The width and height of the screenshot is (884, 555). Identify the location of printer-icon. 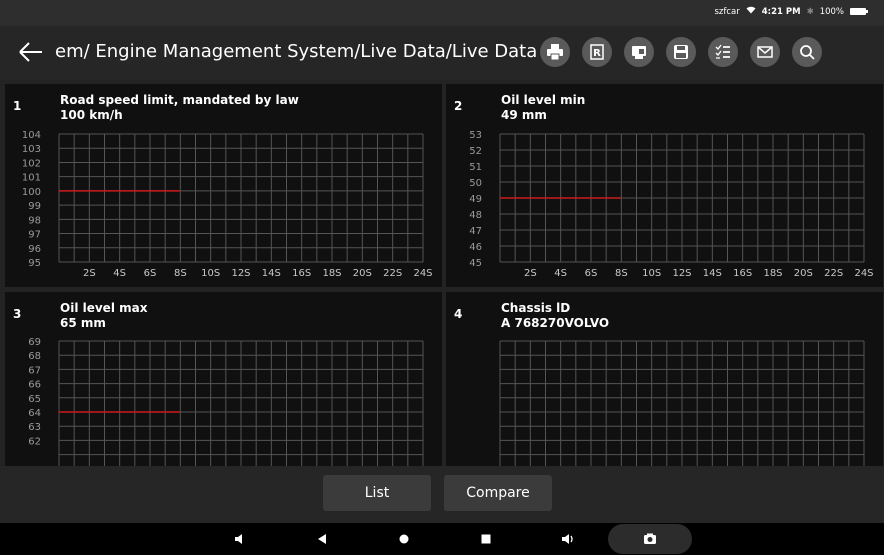
(555, 52).